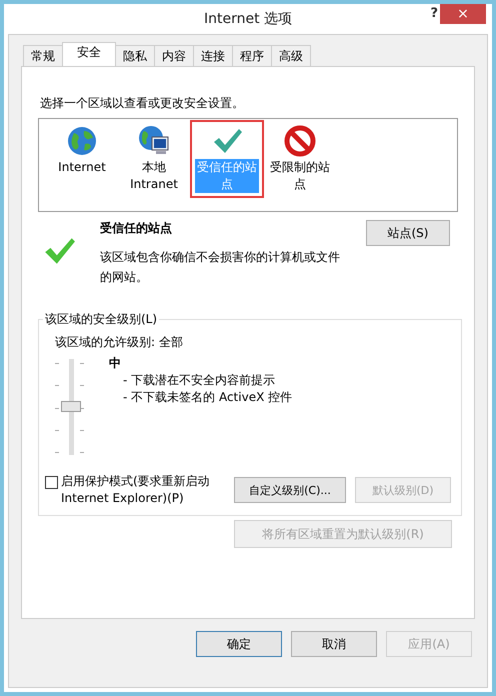  Describe the element at coordinates (71, 406) in the screenshot. I see `slider-thumb` at that location.